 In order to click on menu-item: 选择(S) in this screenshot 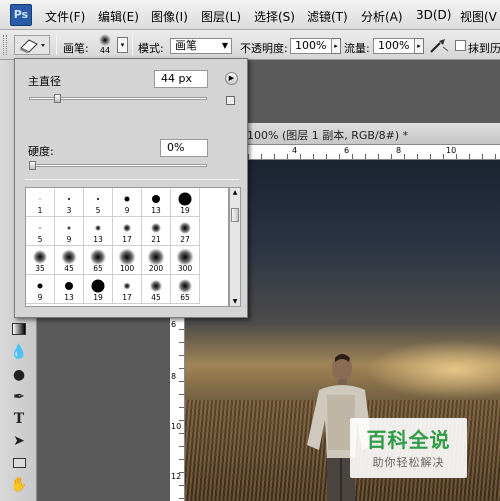, I will do `click(274, 16)`.